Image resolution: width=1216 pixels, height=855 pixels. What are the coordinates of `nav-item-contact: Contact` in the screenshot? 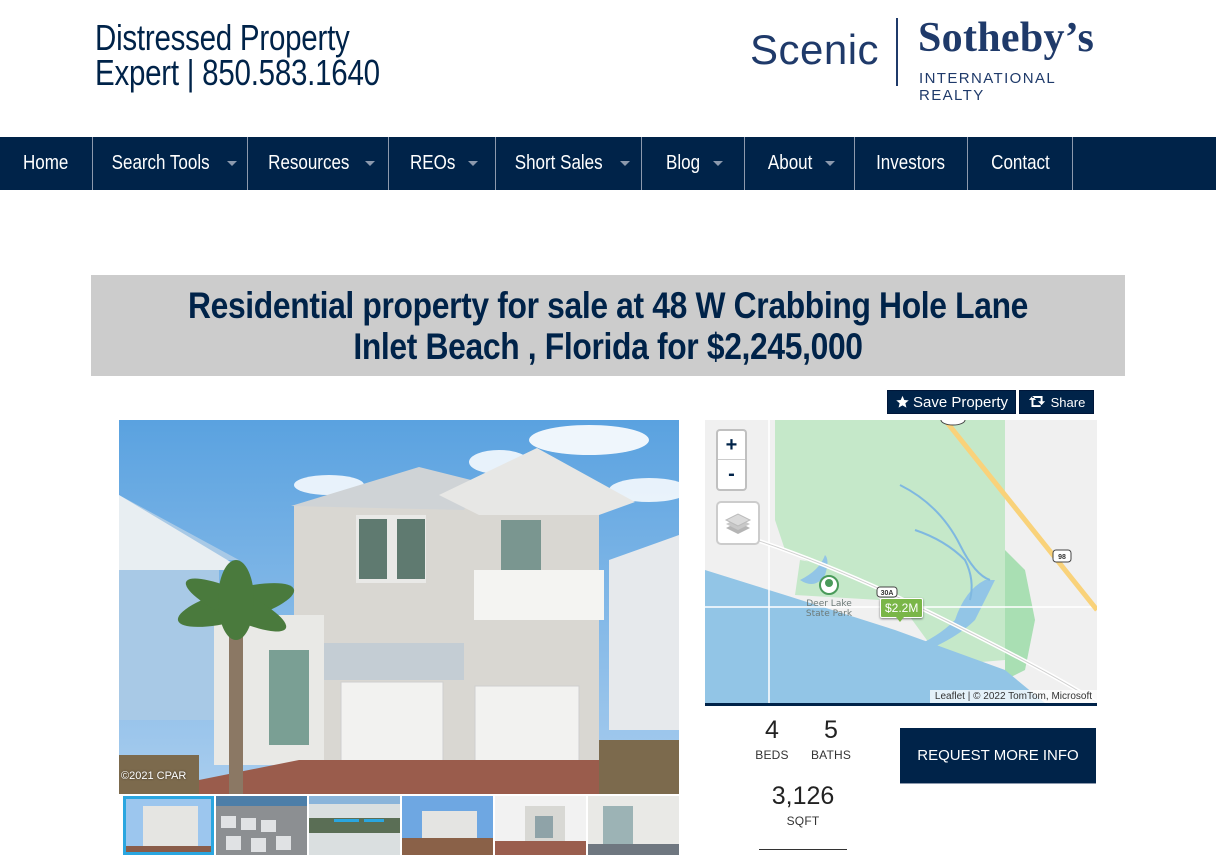 It's located at (1020, 163).